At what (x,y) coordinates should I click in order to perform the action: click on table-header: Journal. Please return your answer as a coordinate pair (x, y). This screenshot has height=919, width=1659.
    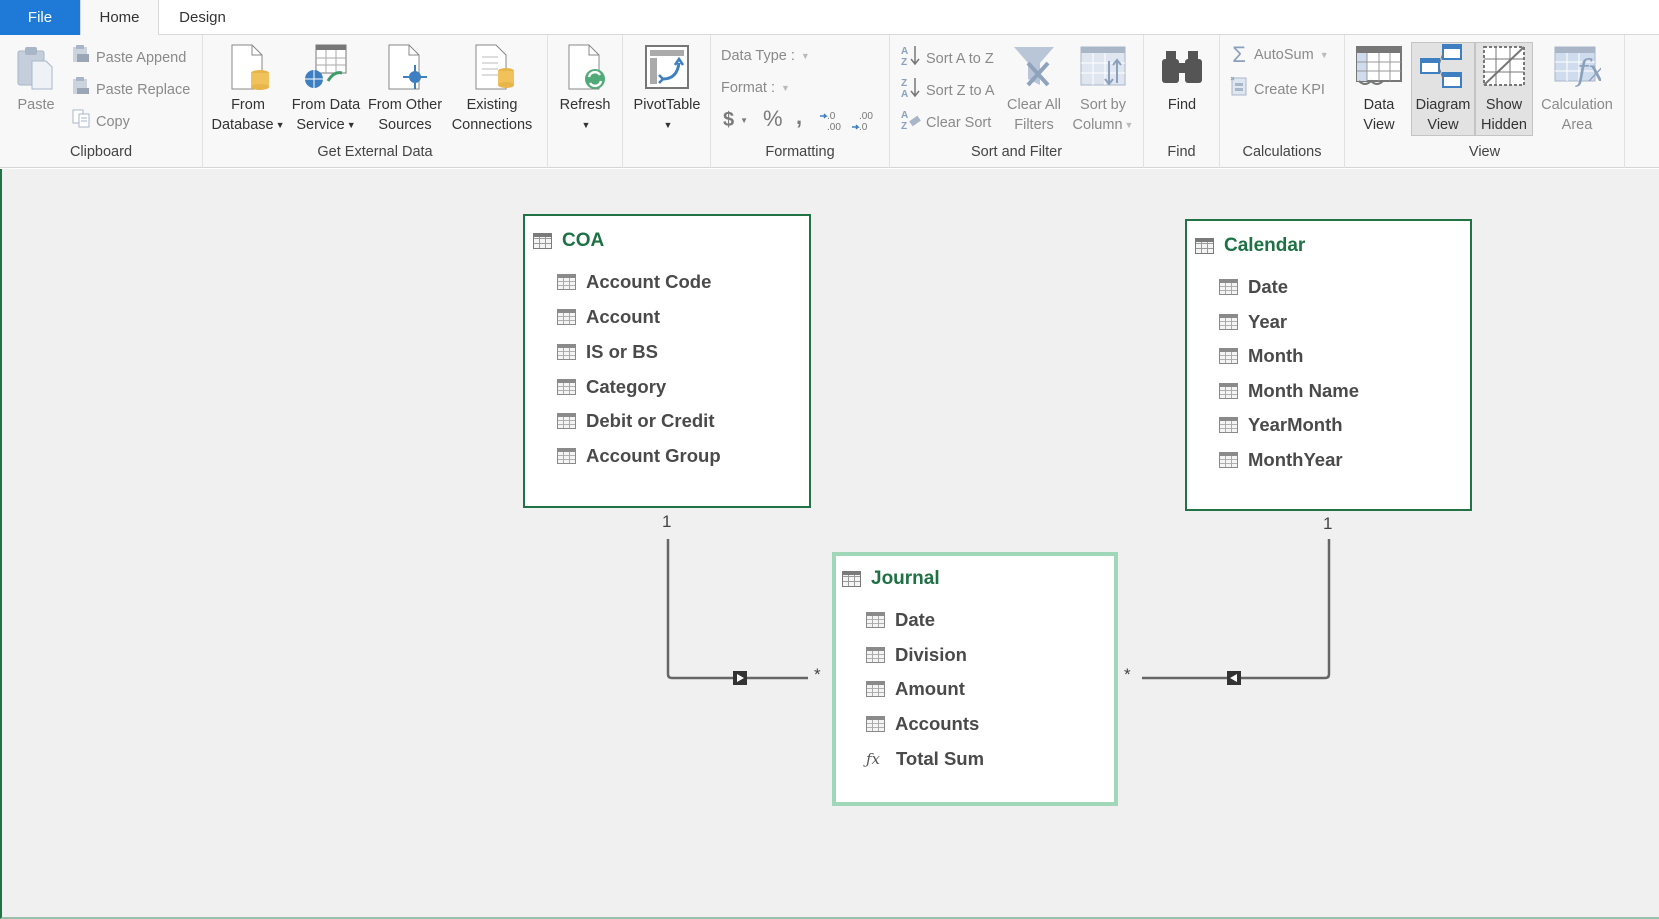
    Looking at the image, I should click on (891, 579).